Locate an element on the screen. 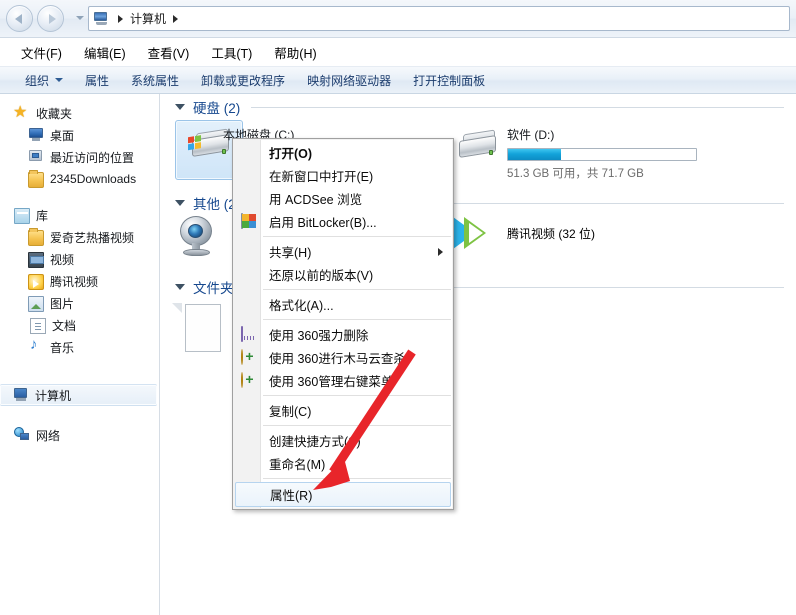  context-menu-item-v: 还原以前的版本(V) is located at coordinates (343, 274).